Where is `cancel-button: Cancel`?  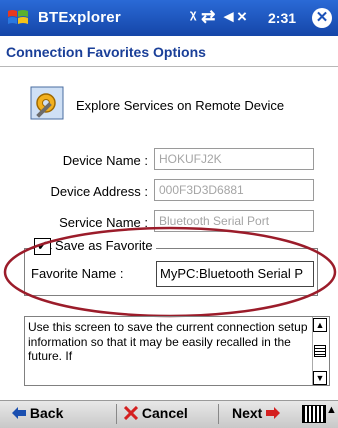
cancel-button: Cancel is located at coordinates (155, 413).